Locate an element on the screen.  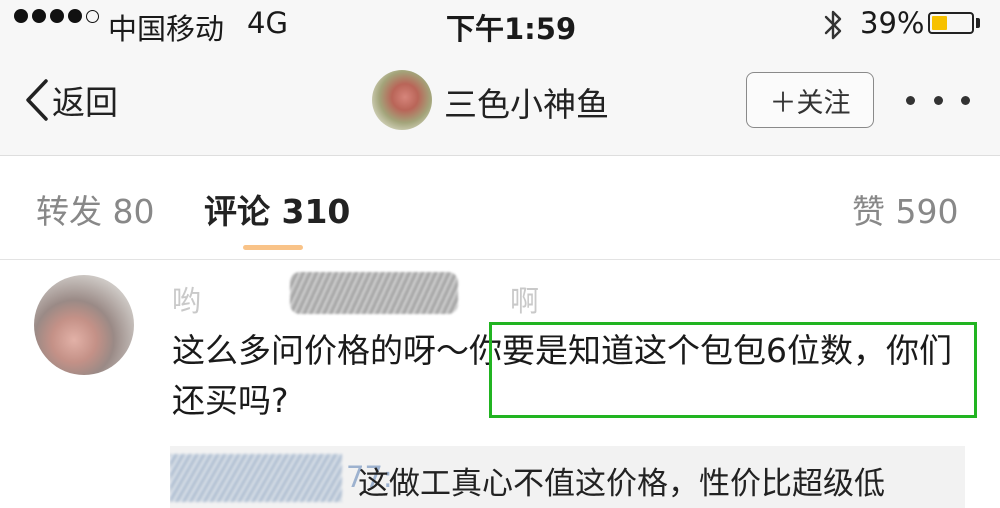
battery-fill is located at coordinates (939, 23).